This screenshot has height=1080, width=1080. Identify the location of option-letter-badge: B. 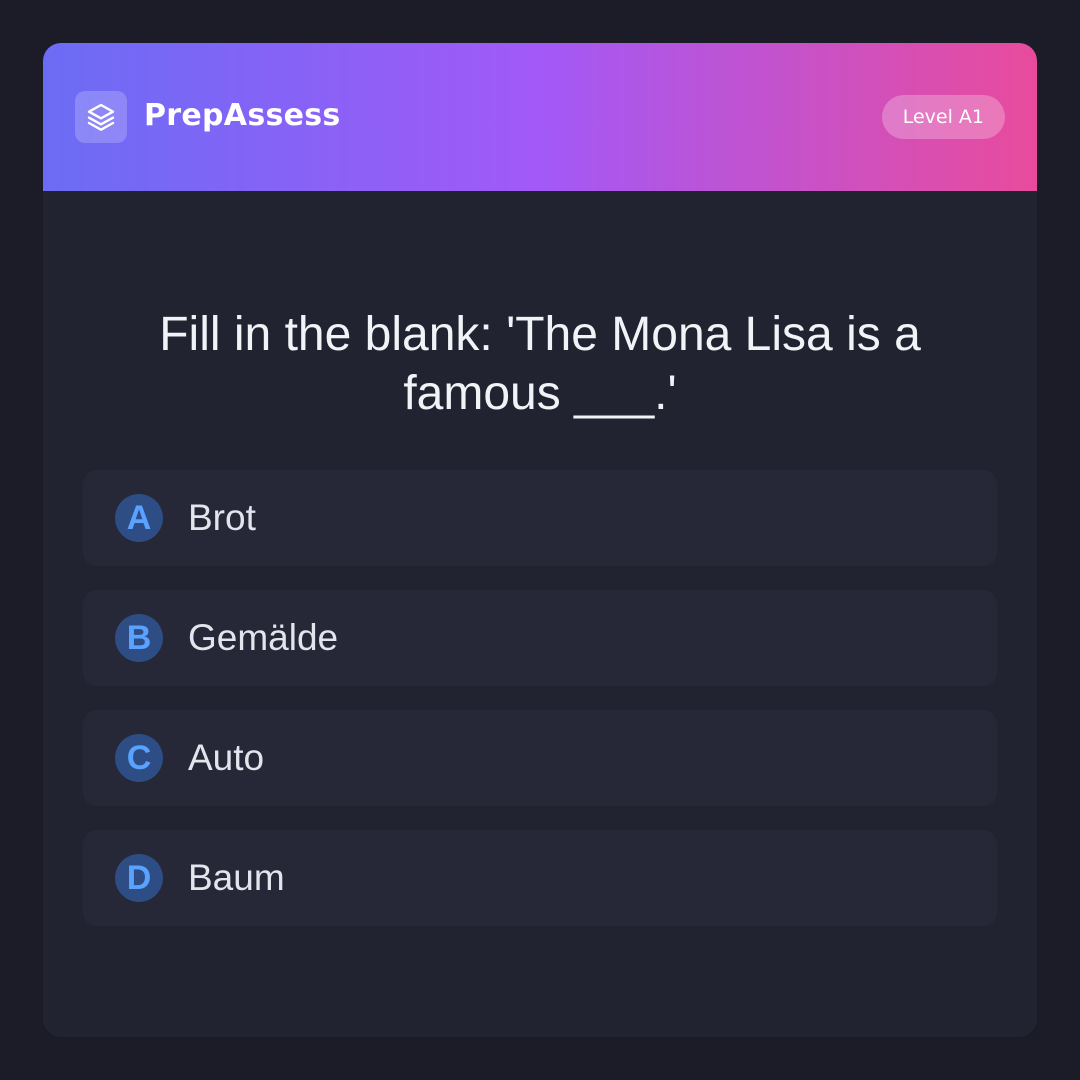
(139, 638).